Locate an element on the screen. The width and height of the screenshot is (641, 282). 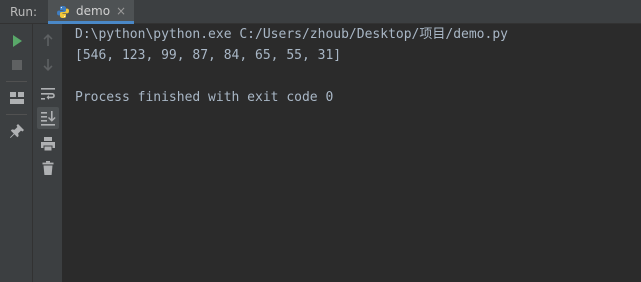
tab-label: demo is located at coordinates (93, 11).